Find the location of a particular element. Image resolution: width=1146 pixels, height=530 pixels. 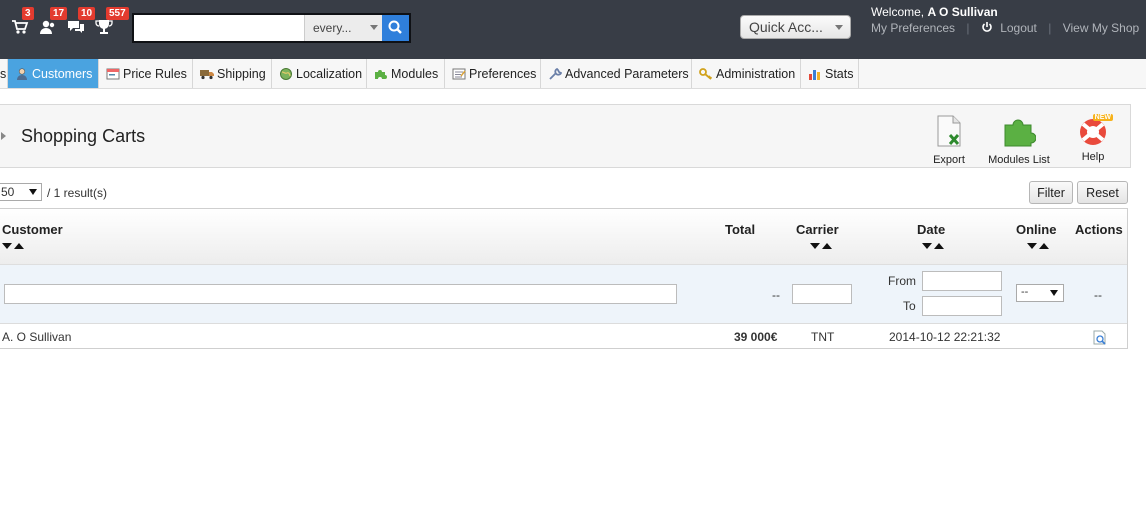

welcome-text: Welcome, A O Sullivan is located at coordinates (934, 12).